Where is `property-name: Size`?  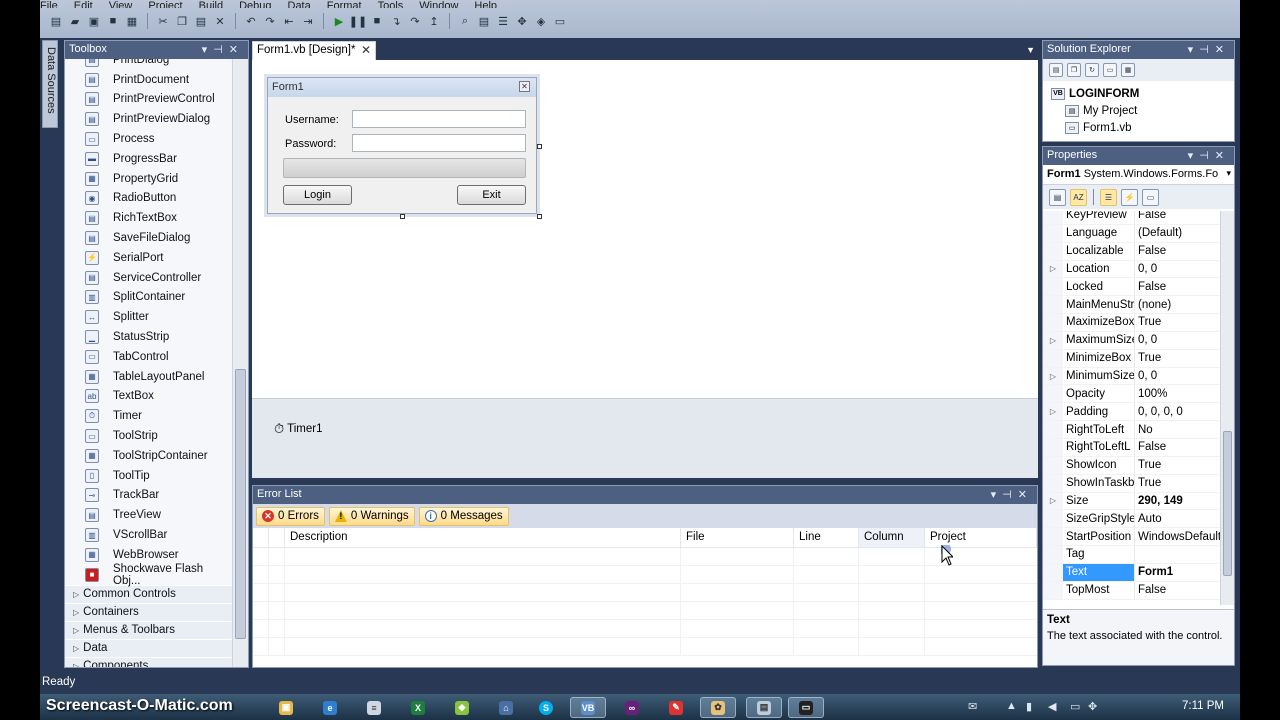
property-name: Size is located at coordinates (1099, 501).